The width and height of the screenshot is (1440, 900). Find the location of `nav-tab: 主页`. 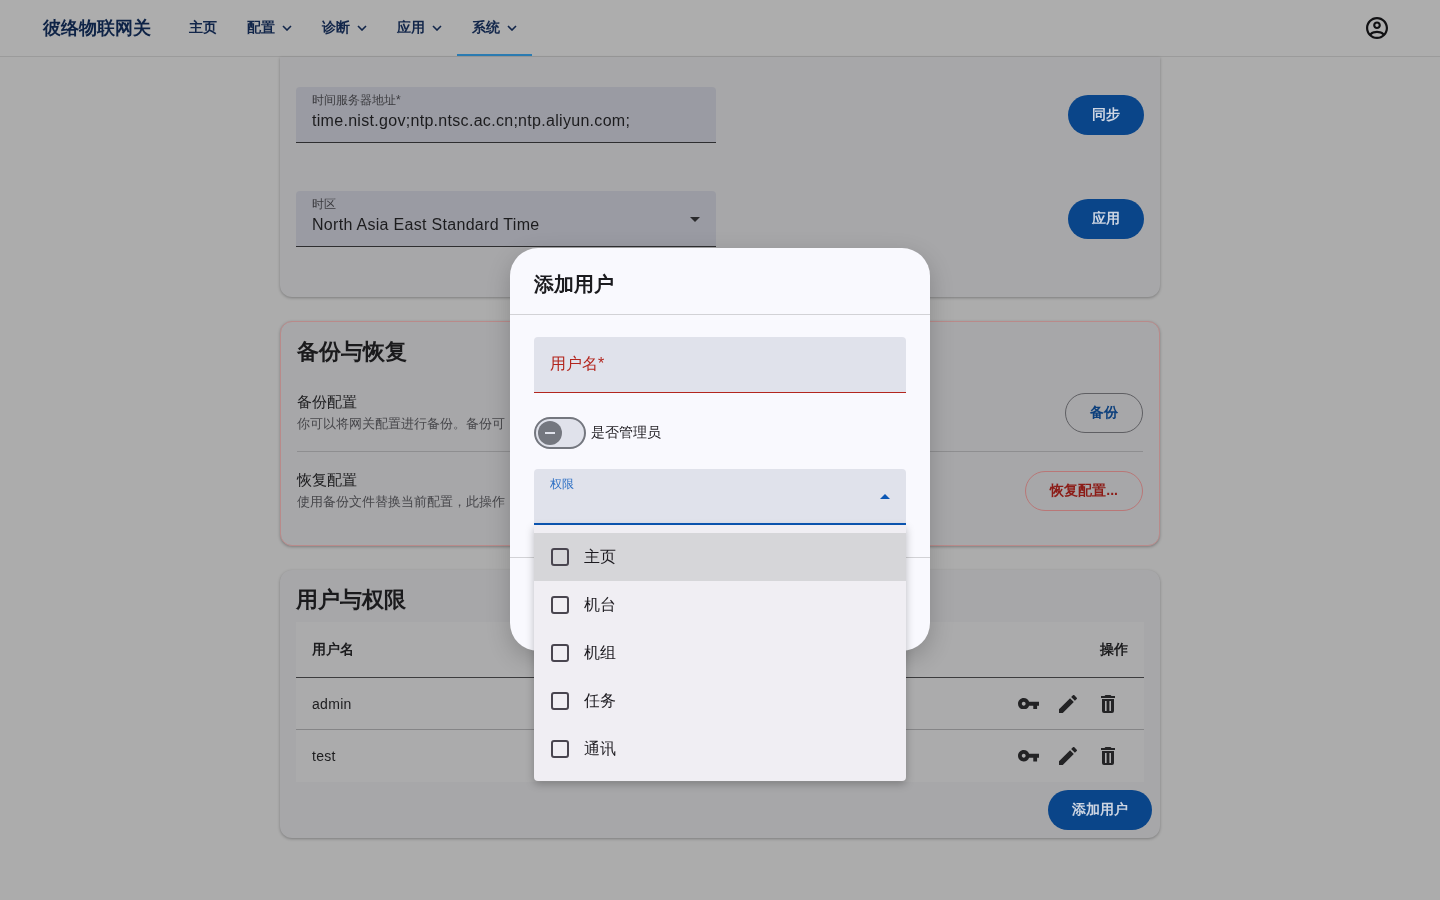

nav-tab: 主页 is located at coordinates (203, 28).